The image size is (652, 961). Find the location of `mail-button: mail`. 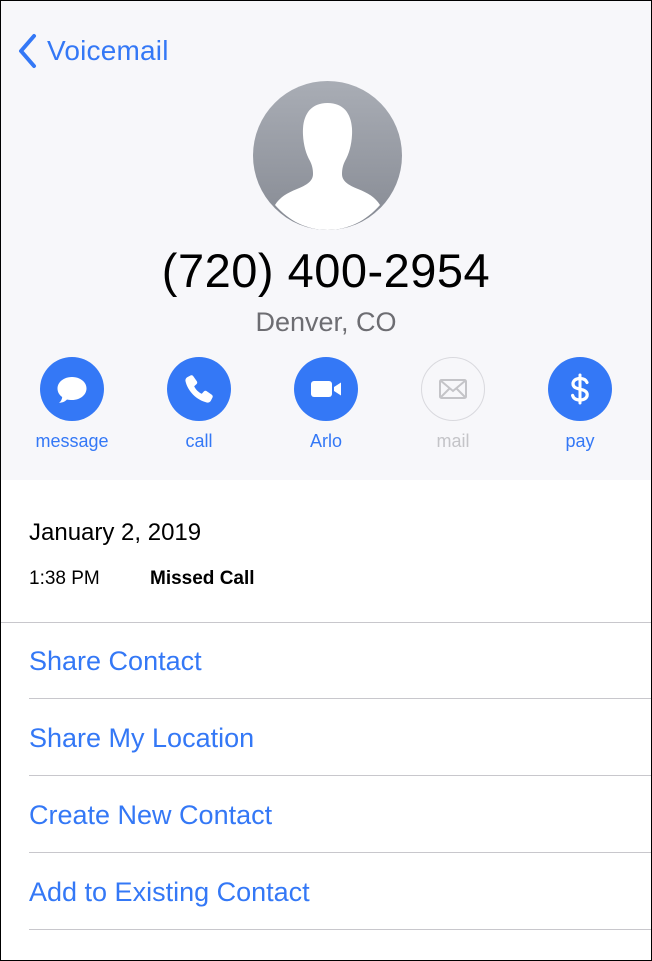

mail-button: mail is located at coordinates (453, 404).